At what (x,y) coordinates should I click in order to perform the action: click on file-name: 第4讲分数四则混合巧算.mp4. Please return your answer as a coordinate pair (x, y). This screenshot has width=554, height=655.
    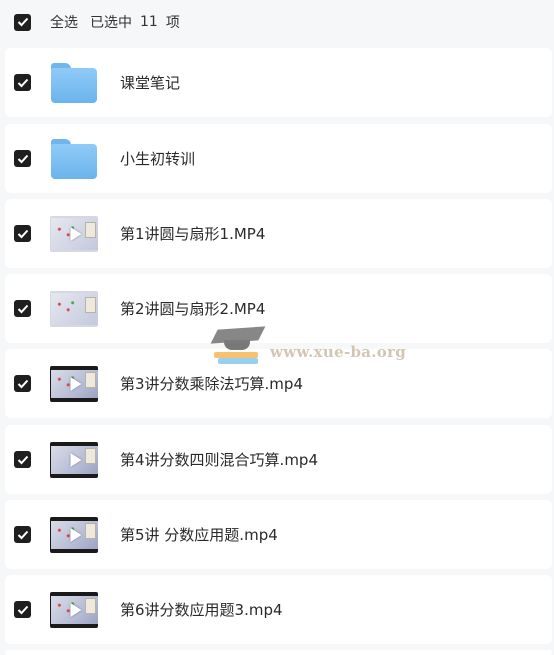
    Looking at the image, I should click on (219, 460).